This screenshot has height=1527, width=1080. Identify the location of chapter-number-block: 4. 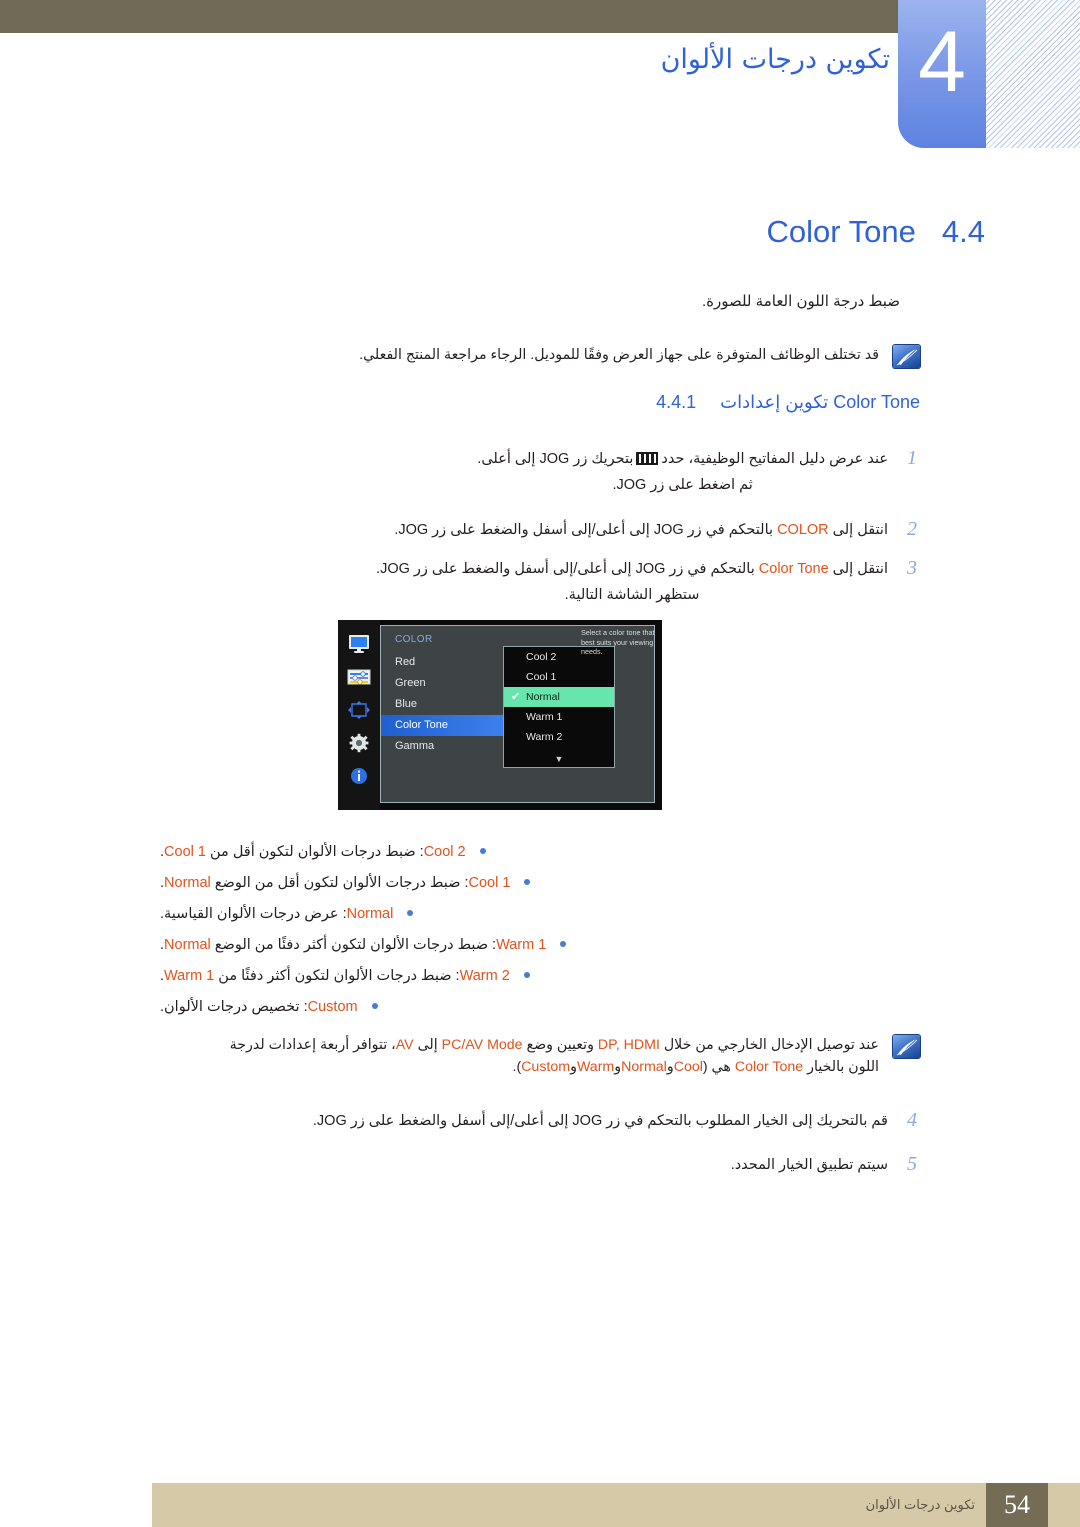
(942, 74).